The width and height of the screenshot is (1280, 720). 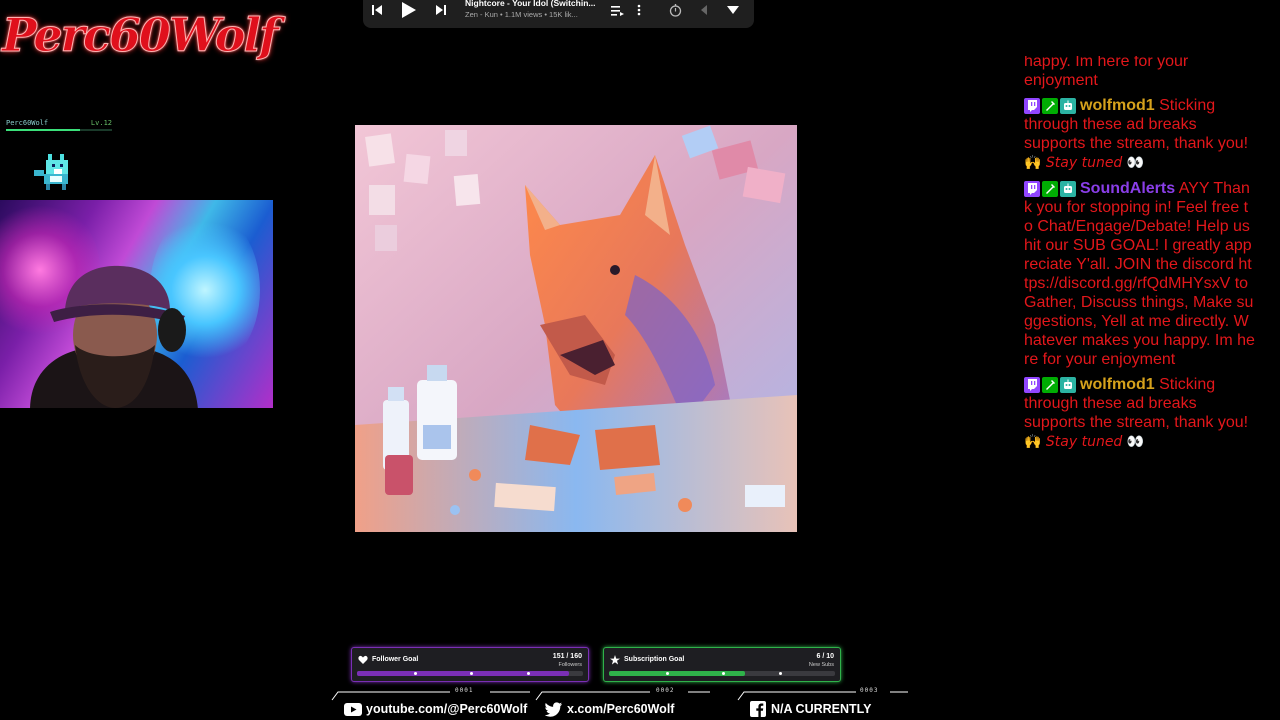 What do you see at coordinates (1061, 80) in the screenshot?
I see `chat-fragment: enjoyment` at bounding box center [1061, 80].